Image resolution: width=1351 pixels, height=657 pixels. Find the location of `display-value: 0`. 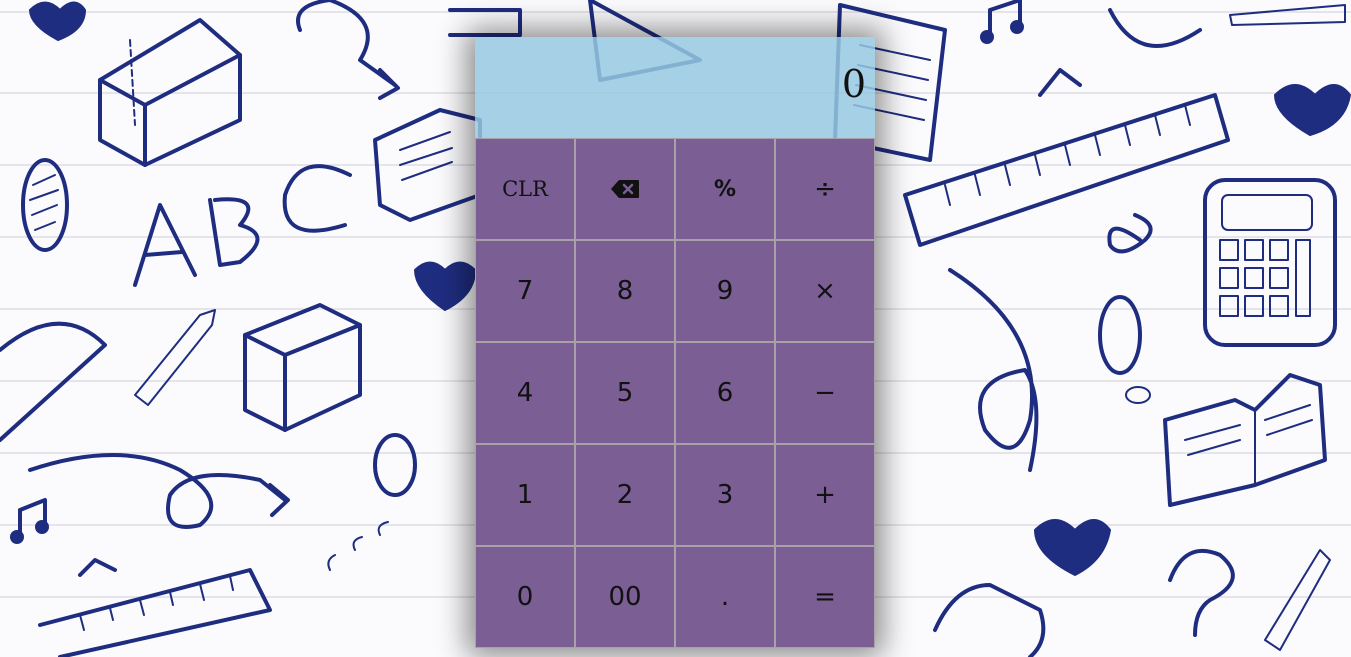

display-value: 0 is located at coordinates (853, 84).